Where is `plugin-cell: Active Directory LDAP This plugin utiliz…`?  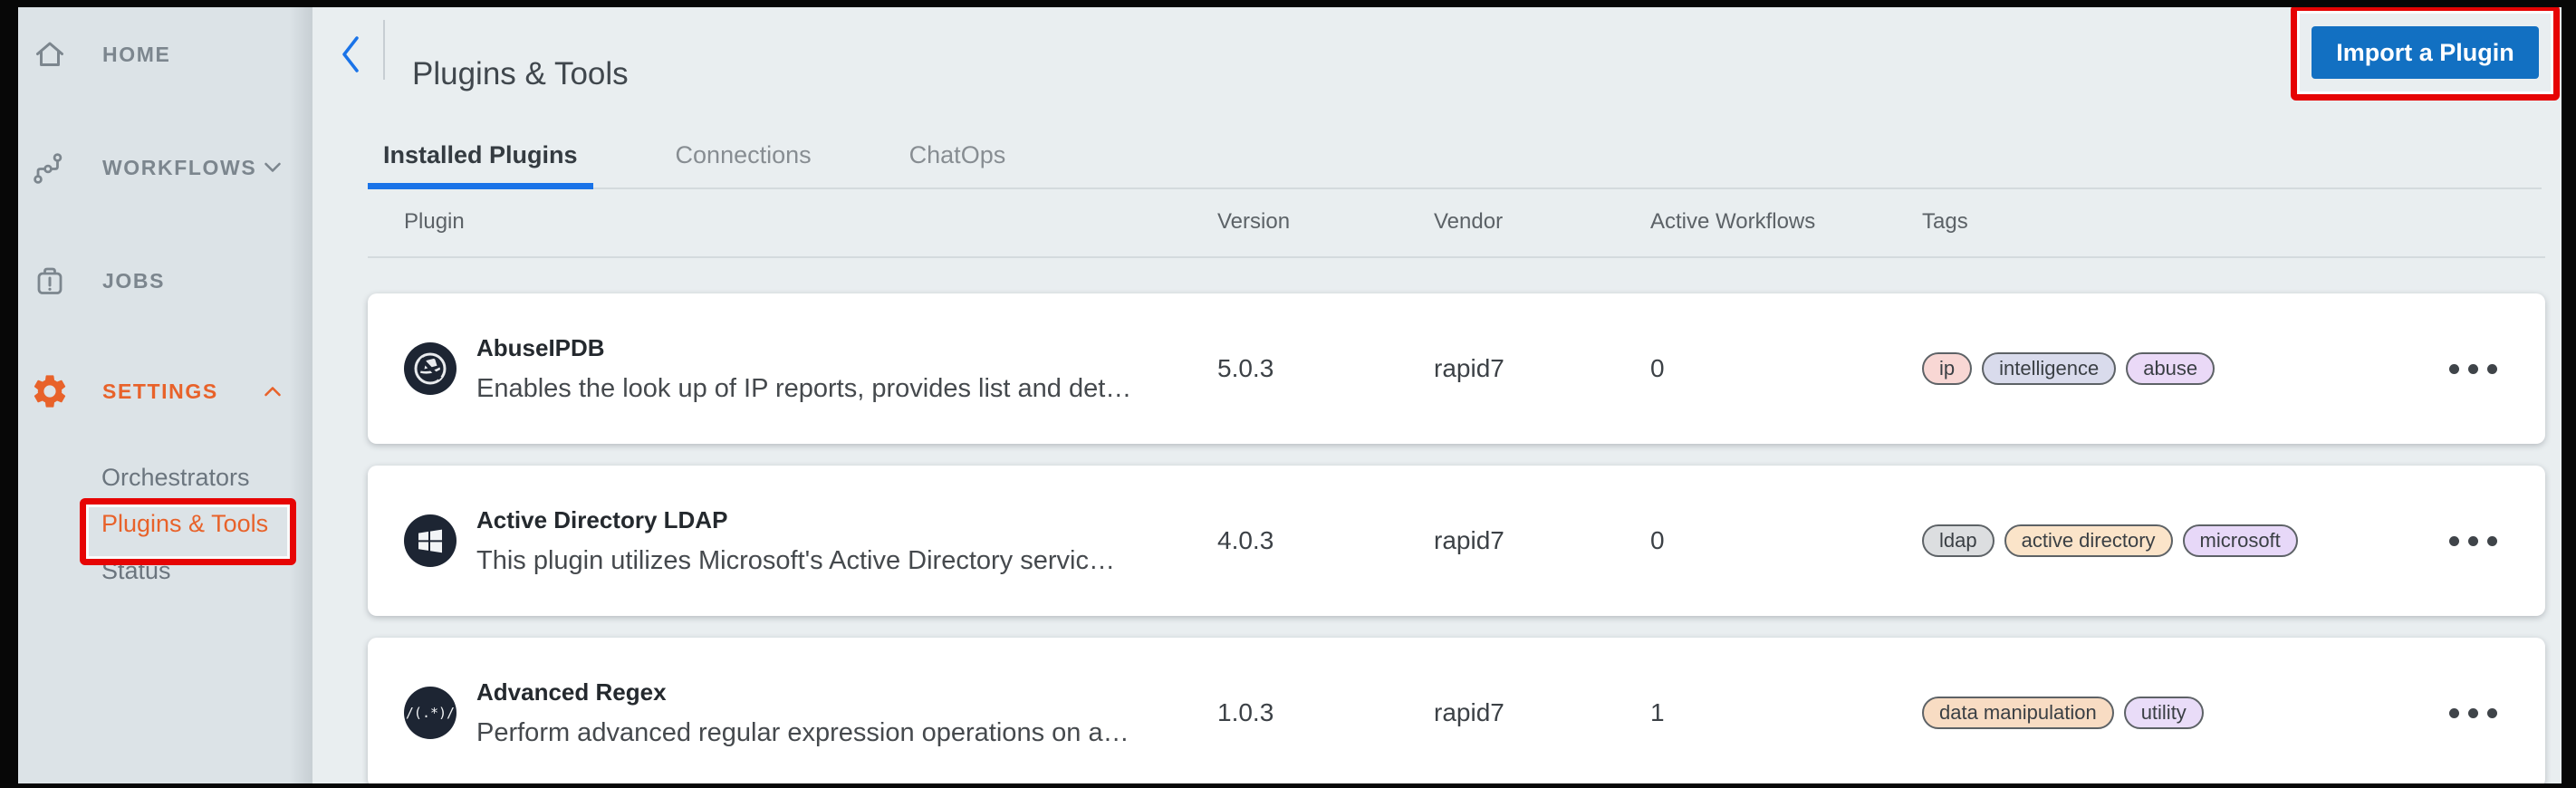 plugin-cell: Active Directory LDAP This plugin utiliz… is located at coordinates (810, 541).